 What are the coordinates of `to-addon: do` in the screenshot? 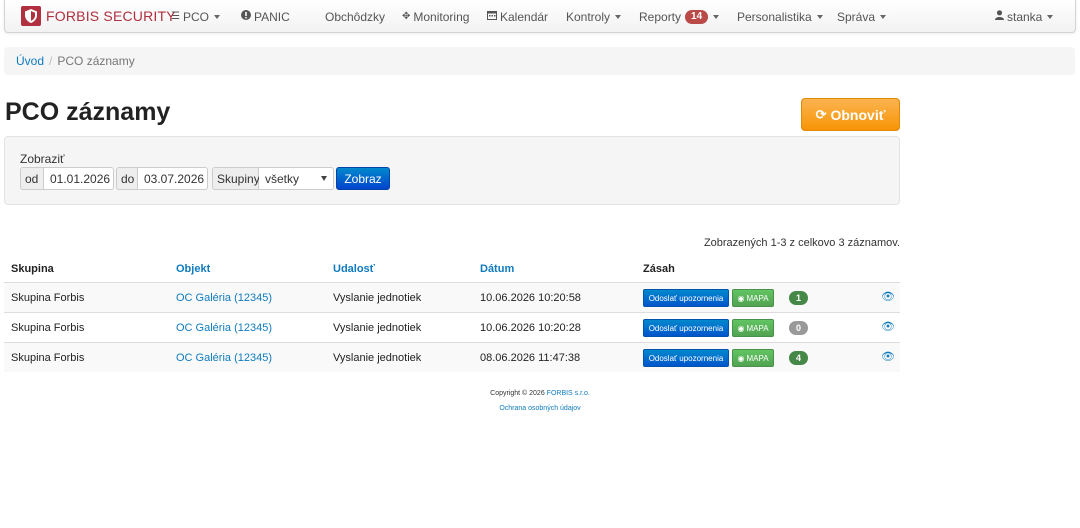 It's located at (127, 178).